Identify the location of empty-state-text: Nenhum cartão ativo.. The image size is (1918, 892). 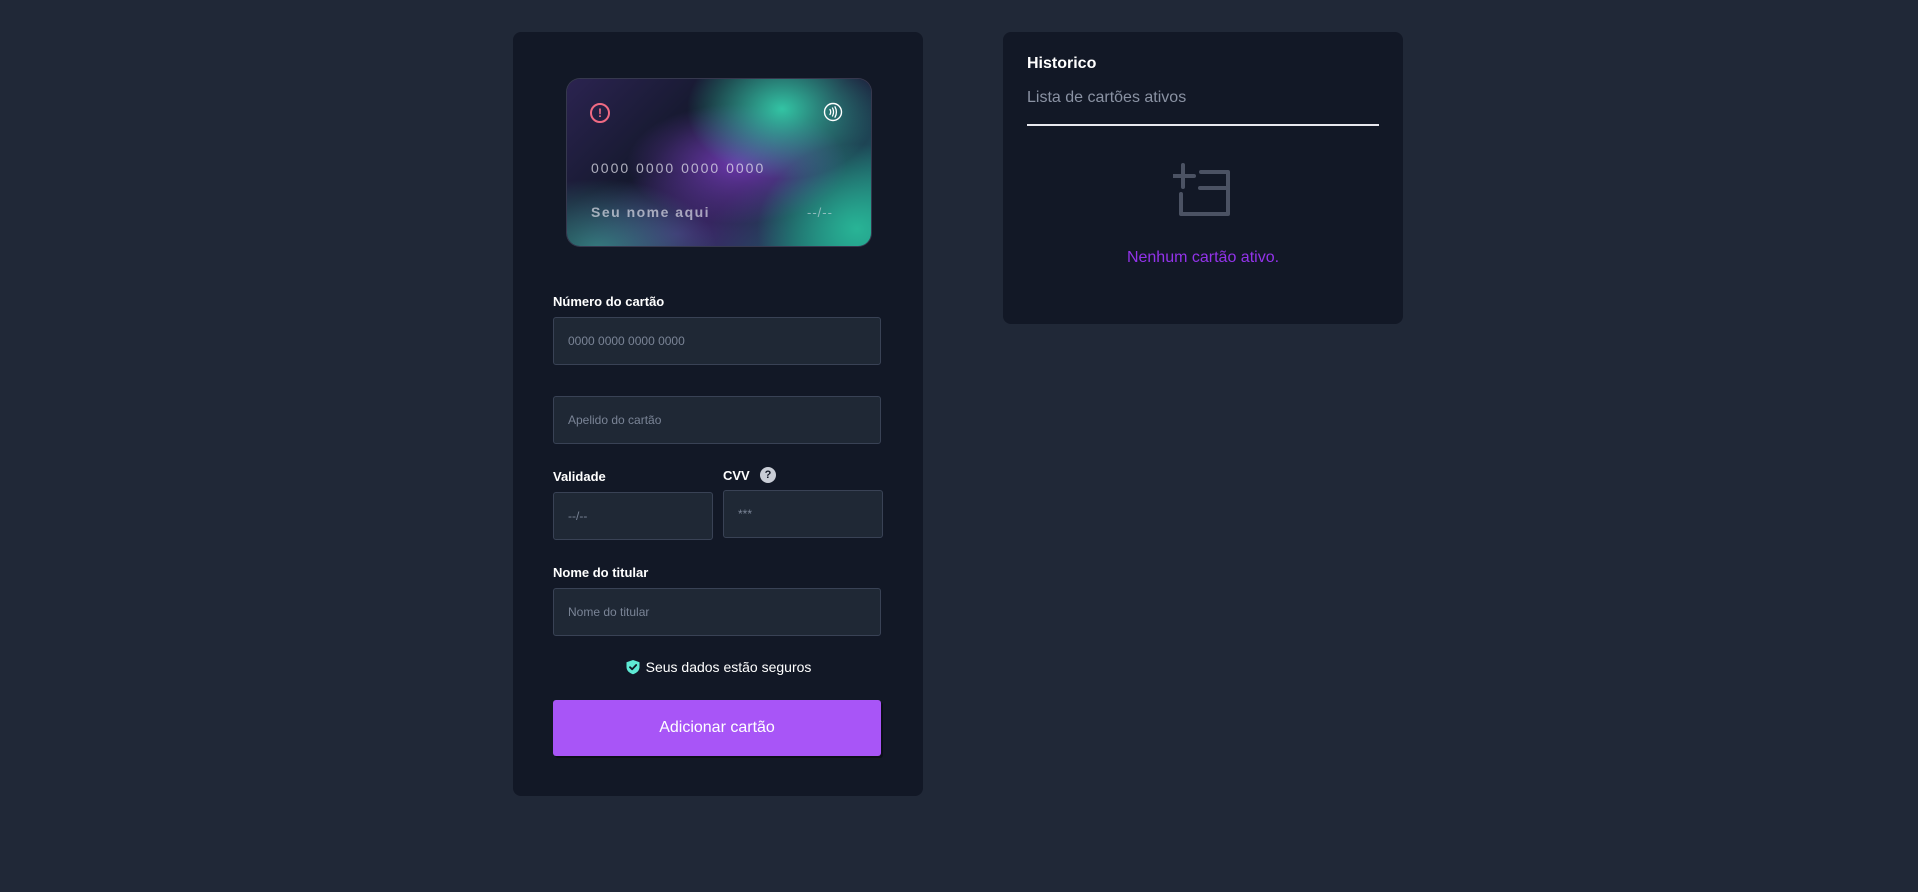
(1203, 257).